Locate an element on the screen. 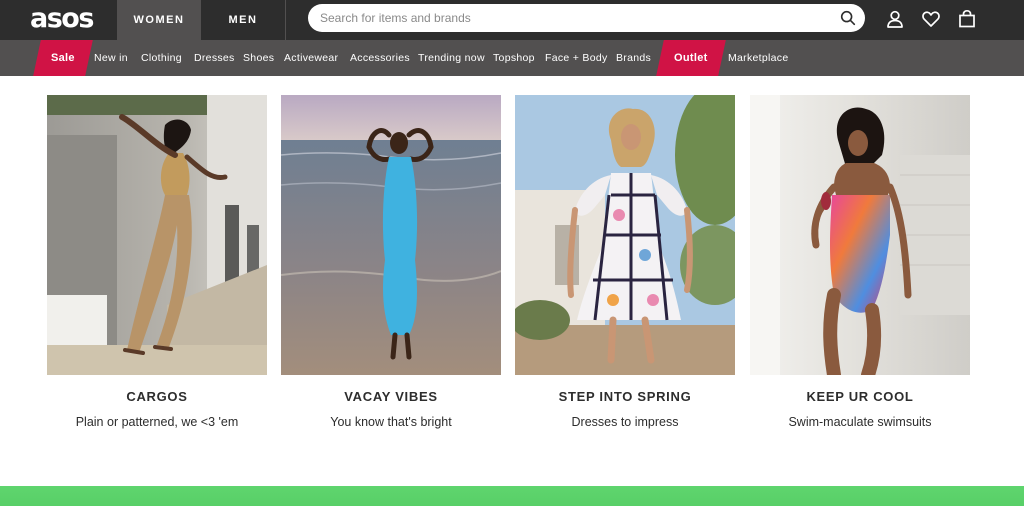 Image resolution: width=1024 pixels, height=506 pixels. nav-item-shoes: Shoes is located at coordinates (258, 58).